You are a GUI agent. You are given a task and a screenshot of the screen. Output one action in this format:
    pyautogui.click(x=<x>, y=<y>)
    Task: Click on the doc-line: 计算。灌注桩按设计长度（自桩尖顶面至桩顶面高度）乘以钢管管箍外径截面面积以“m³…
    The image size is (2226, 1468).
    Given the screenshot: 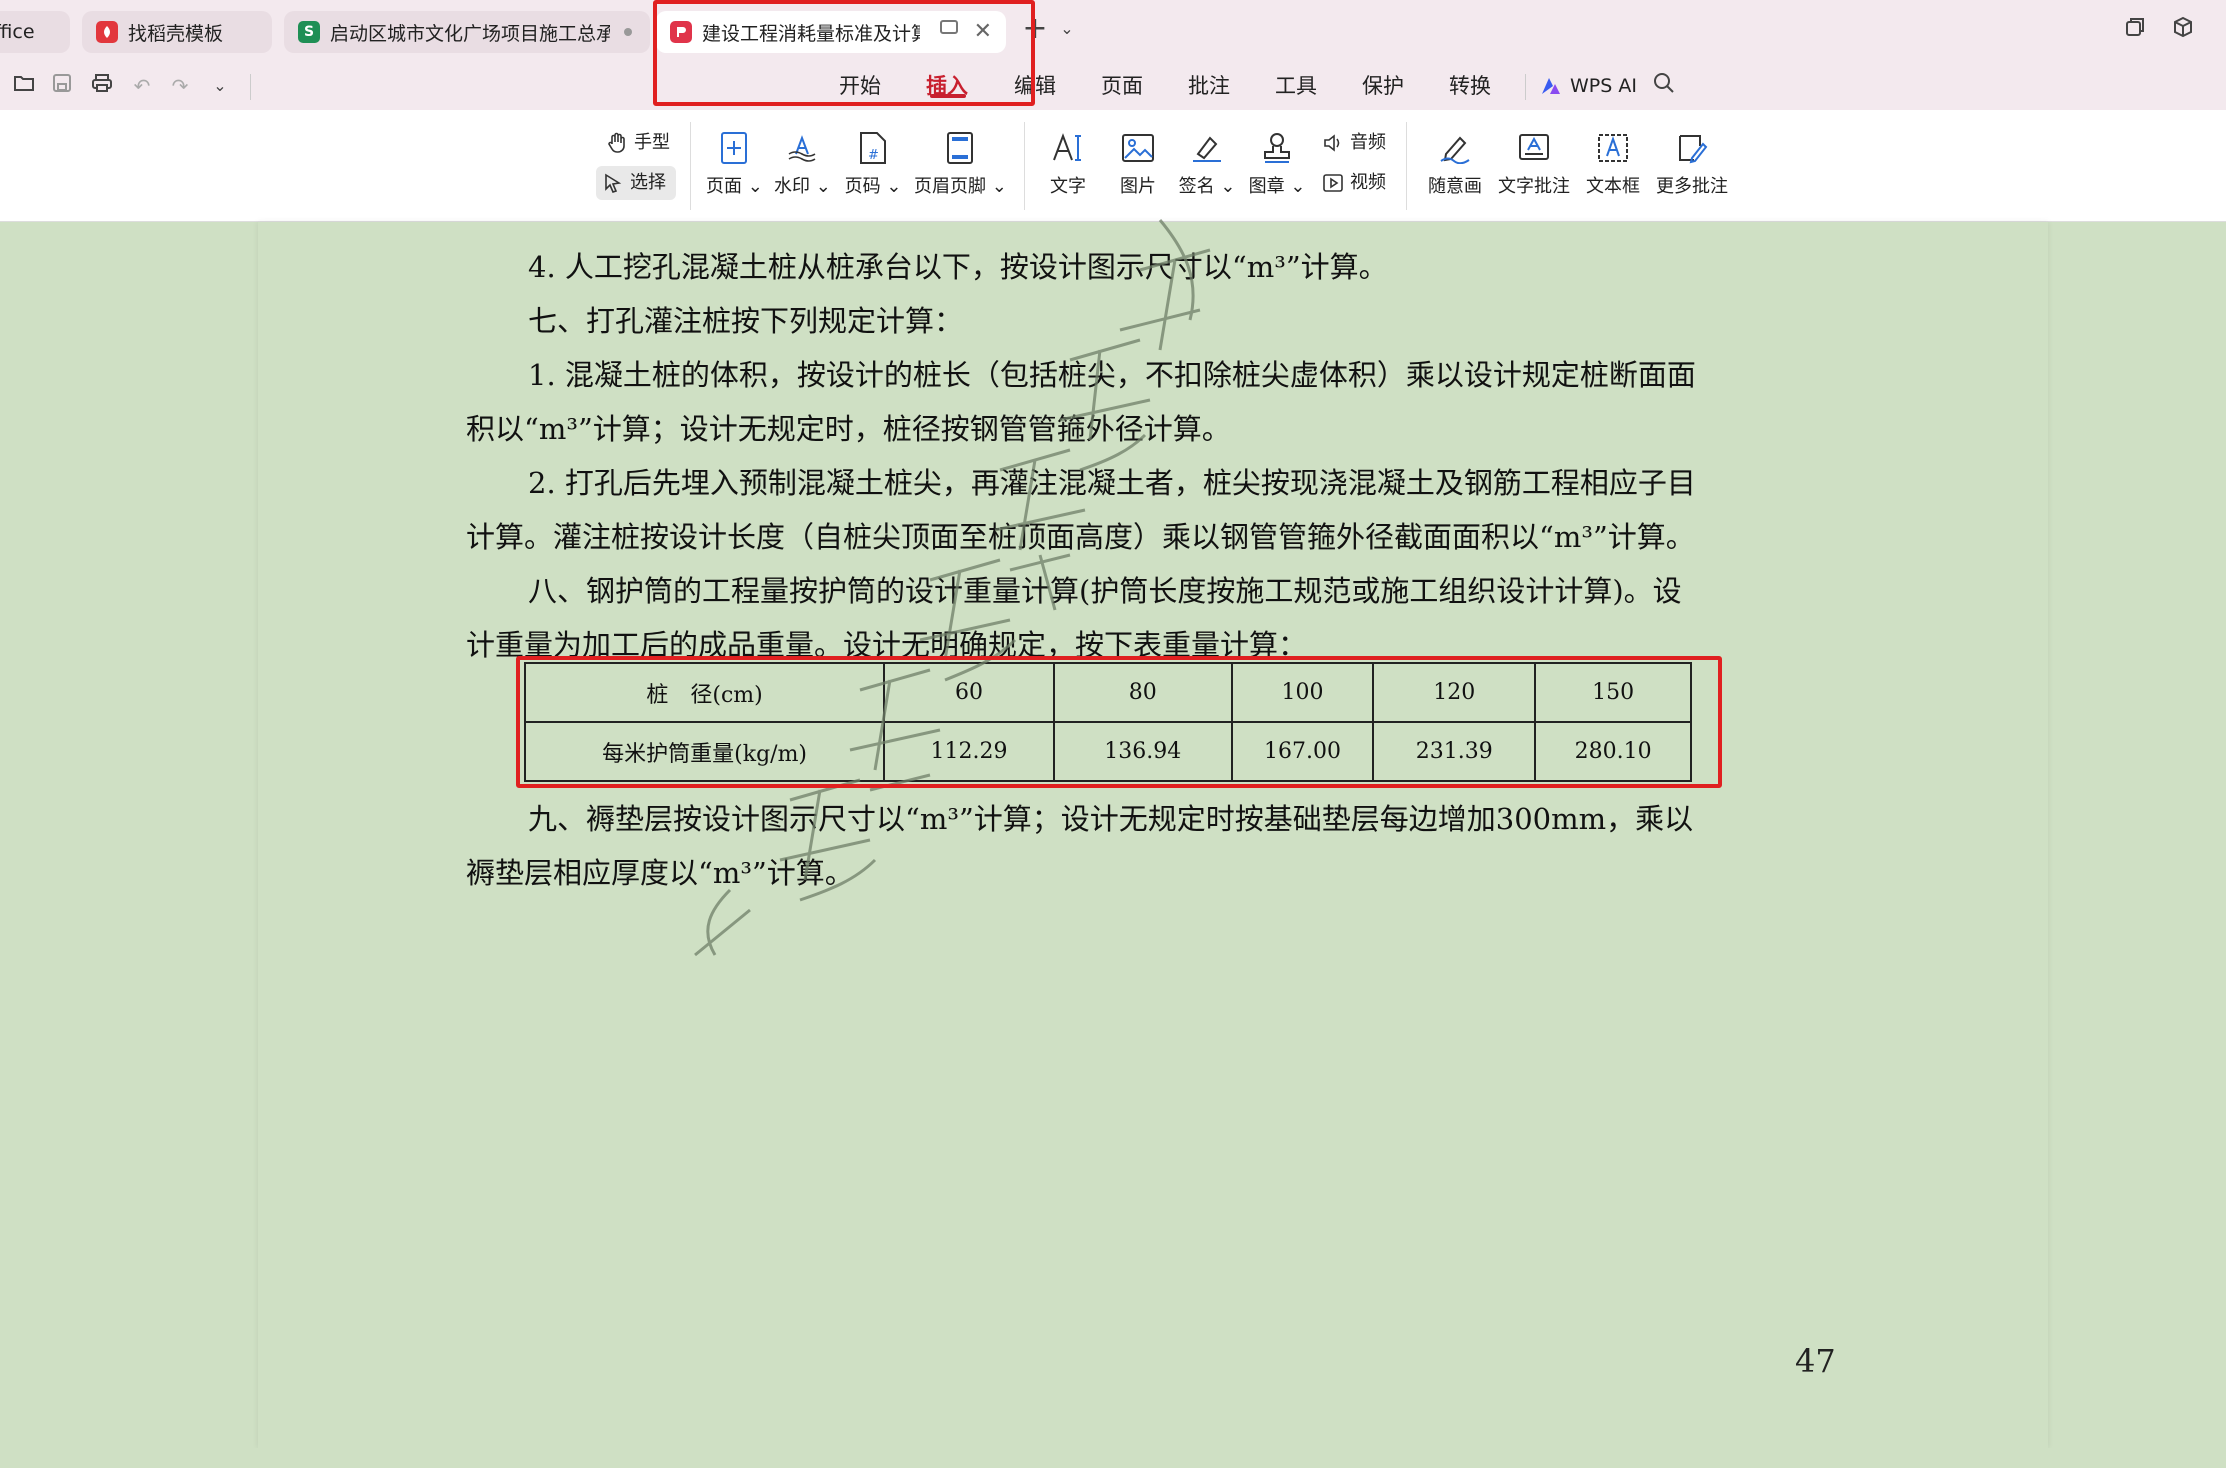 What is the action you would take?
    pyautogui.click(x=1080, y=537)
    